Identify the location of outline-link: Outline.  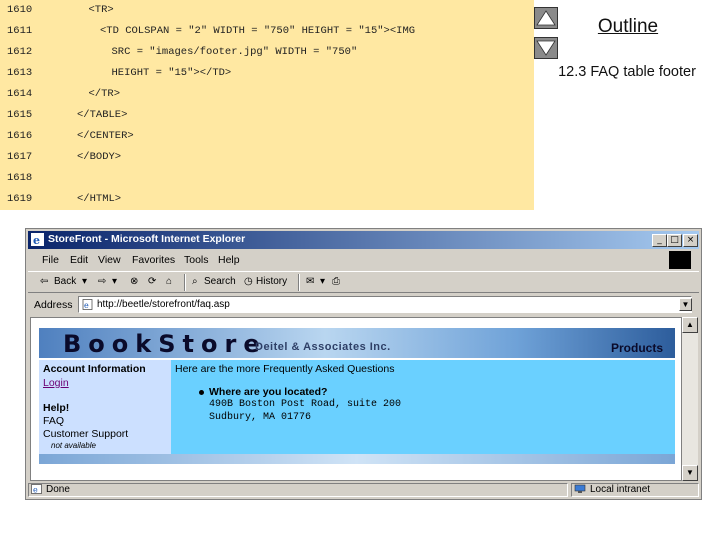
(628, 27).